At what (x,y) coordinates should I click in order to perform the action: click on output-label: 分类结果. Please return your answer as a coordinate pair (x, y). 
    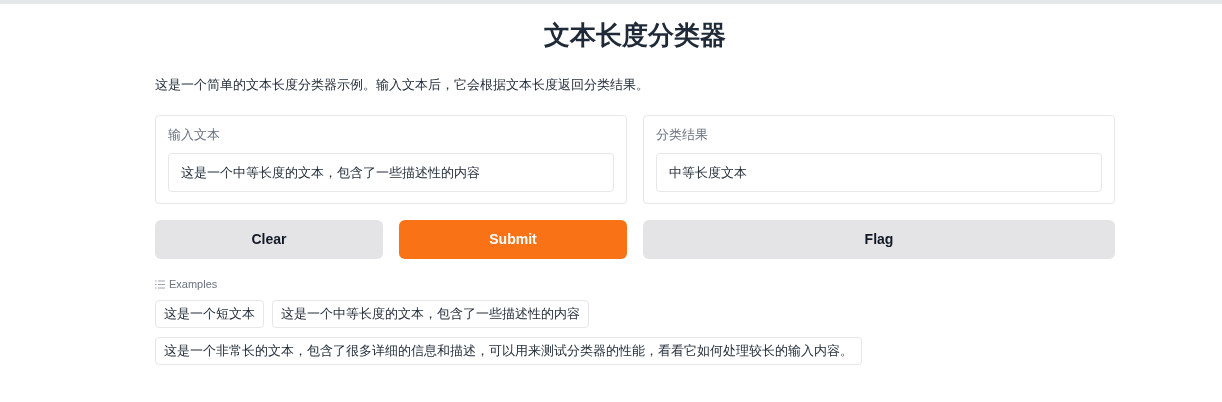
    Looking at the image, I should click on (682, 135).